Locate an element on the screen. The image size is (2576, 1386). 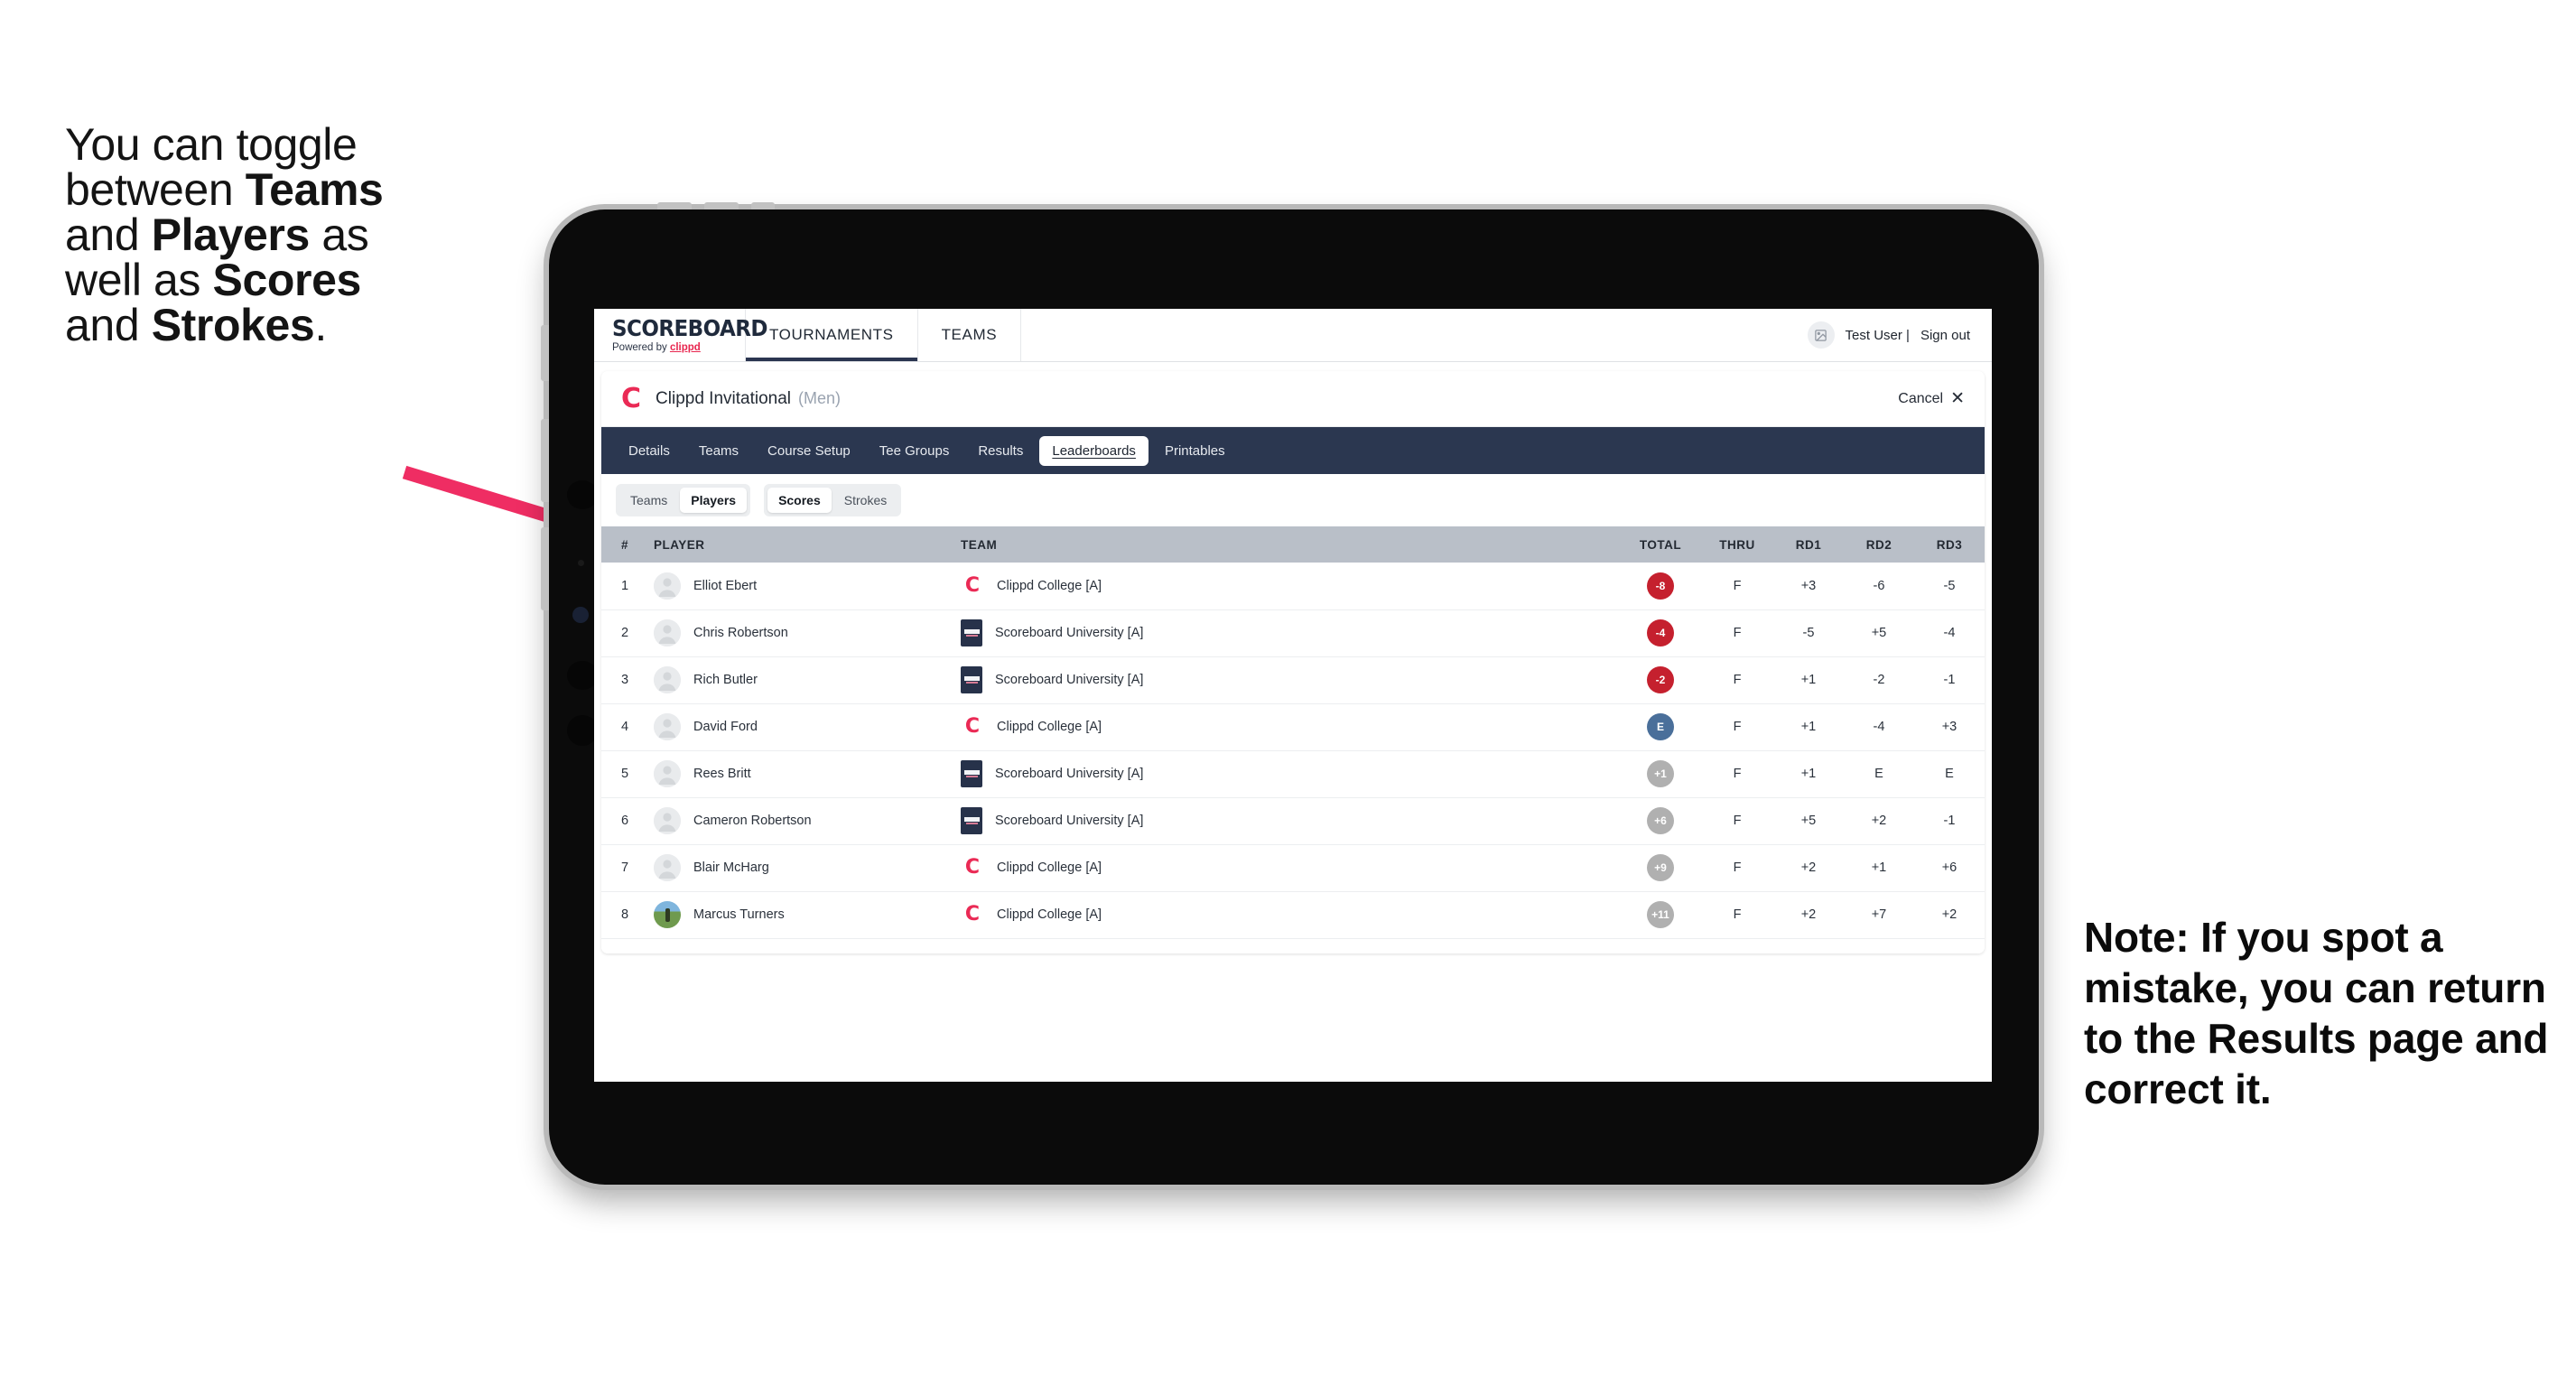
player-cell: Rees Britt is located at coordinates (802, 773).